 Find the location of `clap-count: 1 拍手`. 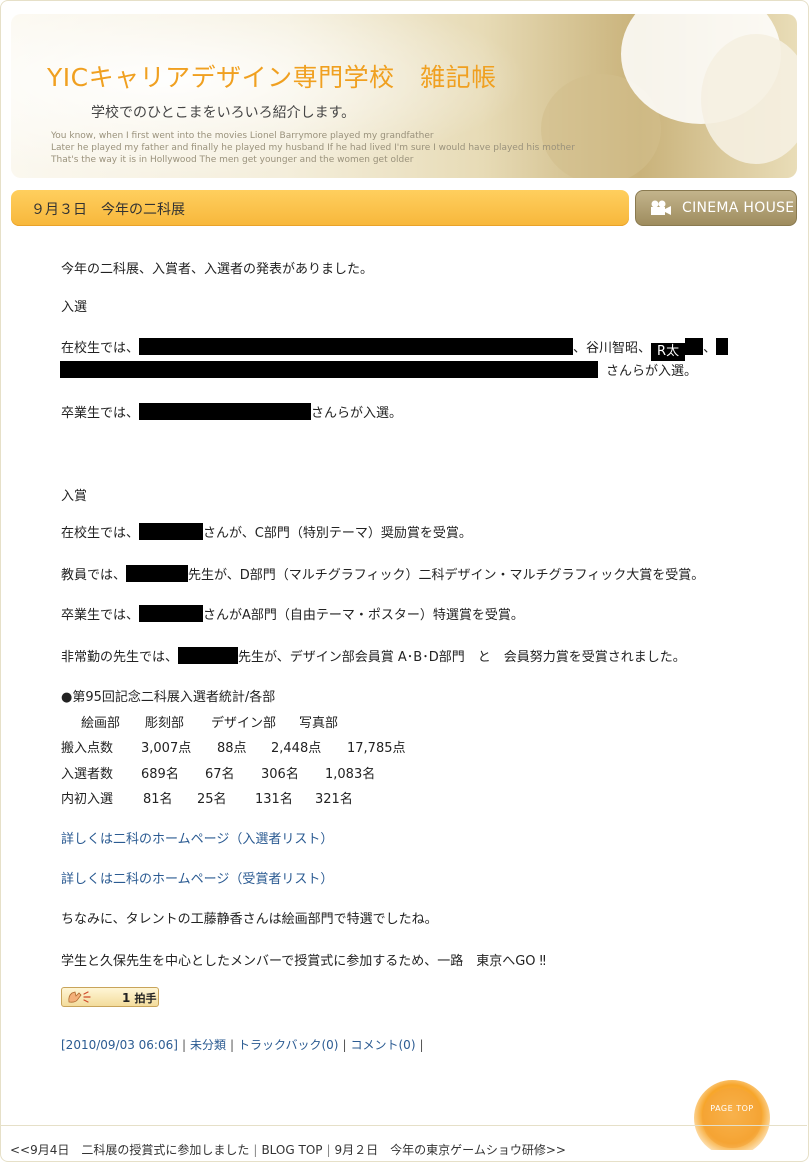

clap-count: 1 拍手 is located at coordinates (139, 998).